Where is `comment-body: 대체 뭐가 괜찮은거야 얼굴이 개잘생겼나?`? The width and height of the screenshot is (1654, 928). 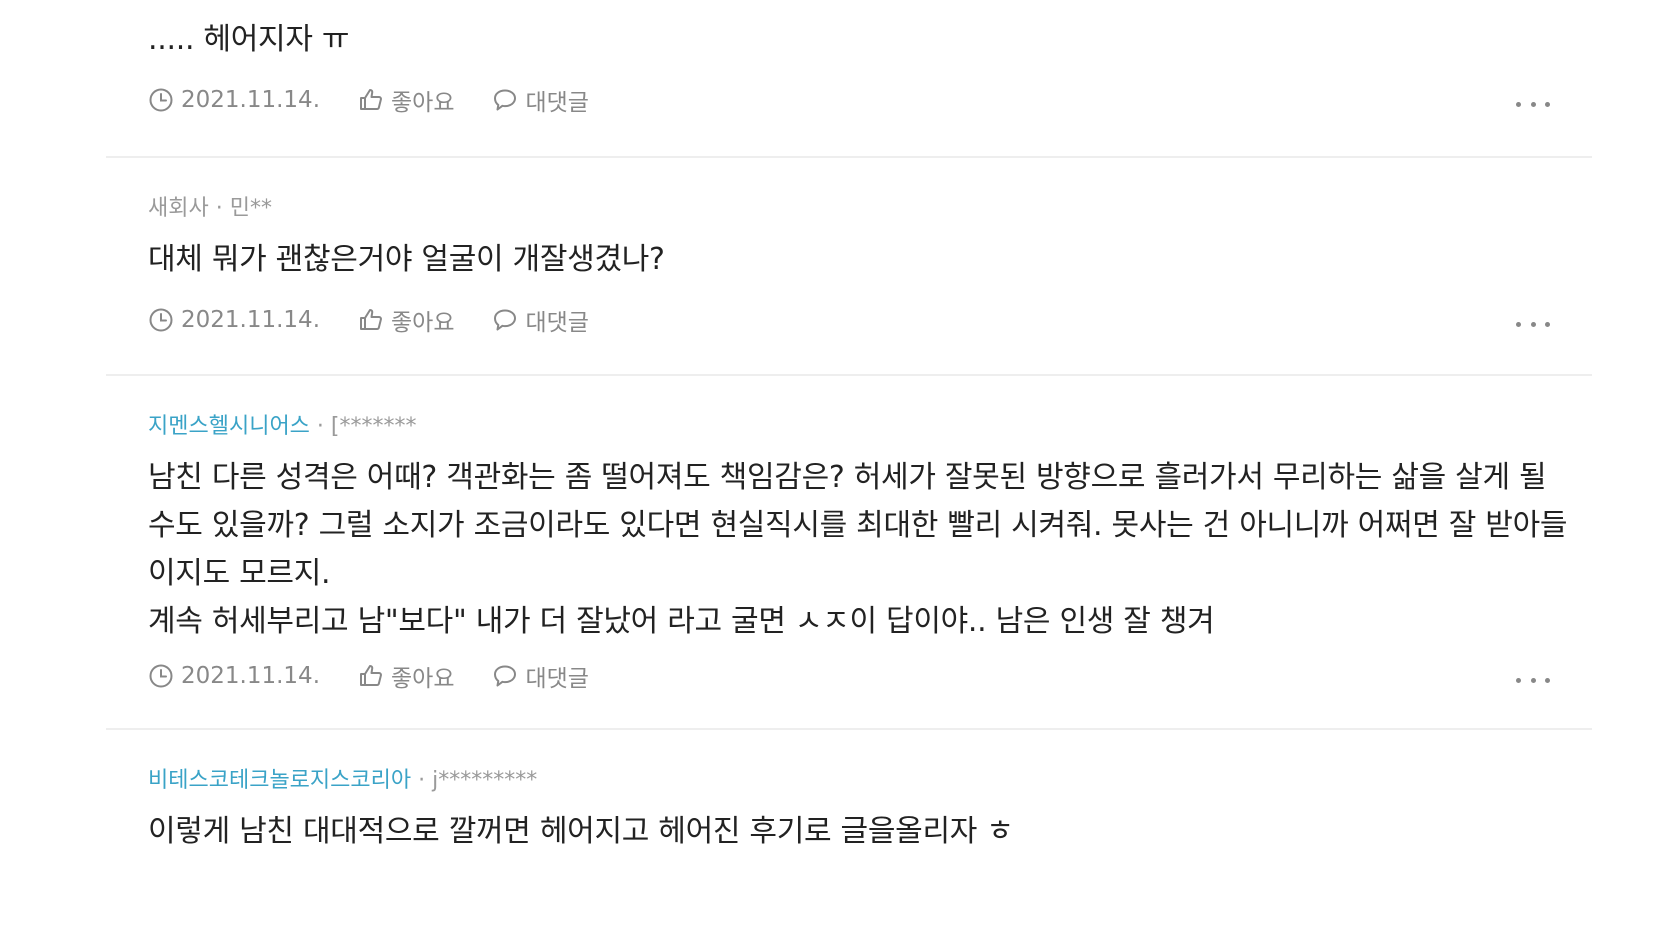 comment-body: 대체 뭐가 괜찮은거야 얼굴이 개잘생겼나? is located at coordinates (406, 259).